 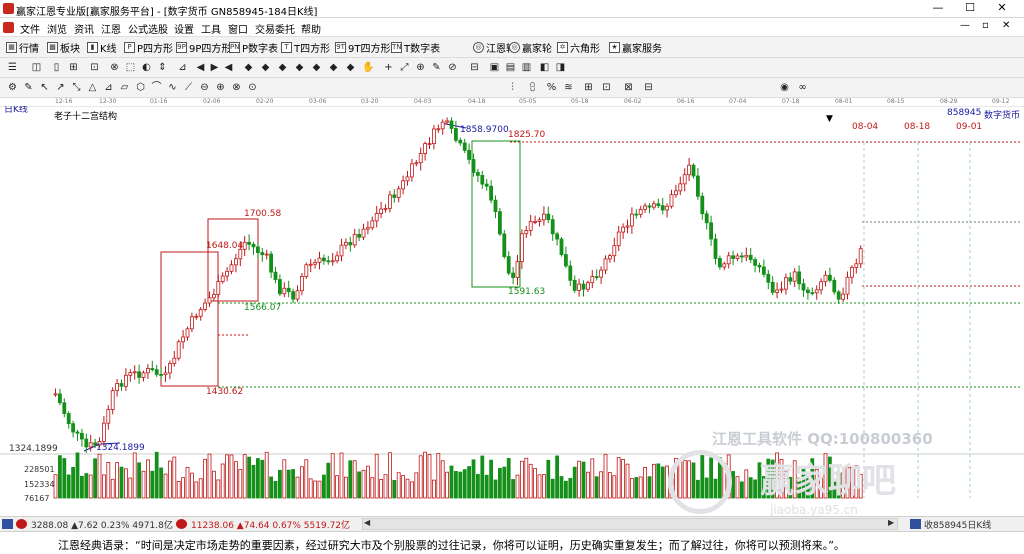 What do you see at coordinates (510, 67) in the screenshot?
I see `table-a-icon: ▤` at bounding box center [510, 67].